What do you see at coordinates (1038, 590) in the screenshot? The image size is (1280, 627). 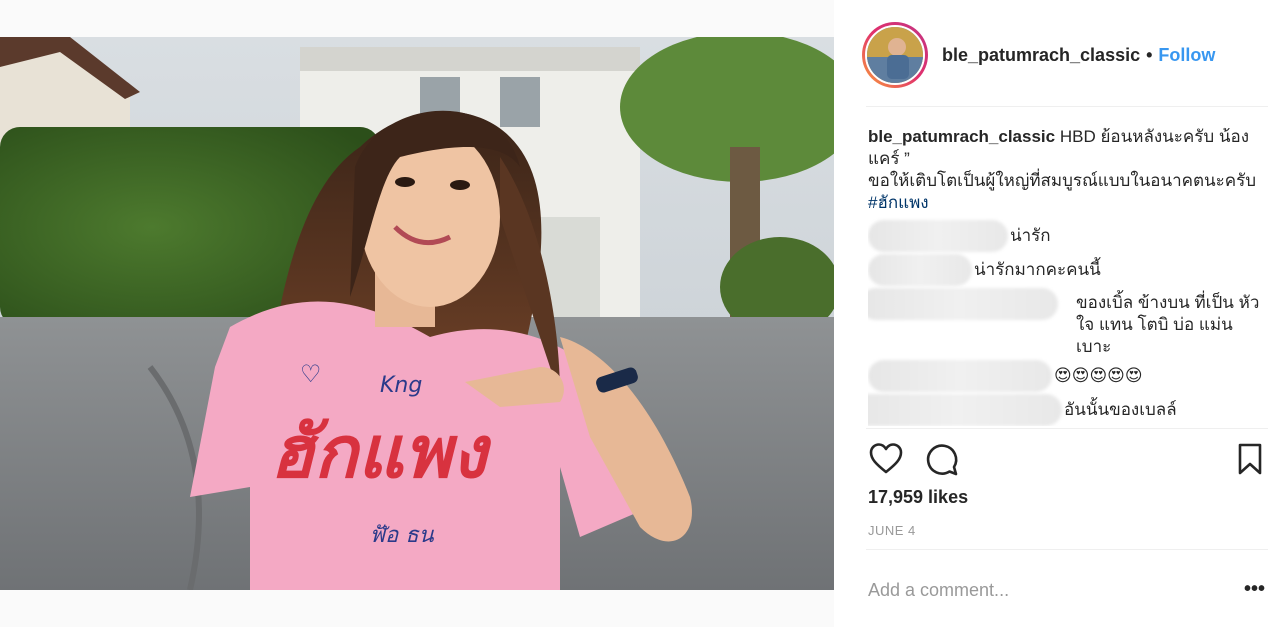 I see `add-comment-input` at bounding box center [1038, 590].